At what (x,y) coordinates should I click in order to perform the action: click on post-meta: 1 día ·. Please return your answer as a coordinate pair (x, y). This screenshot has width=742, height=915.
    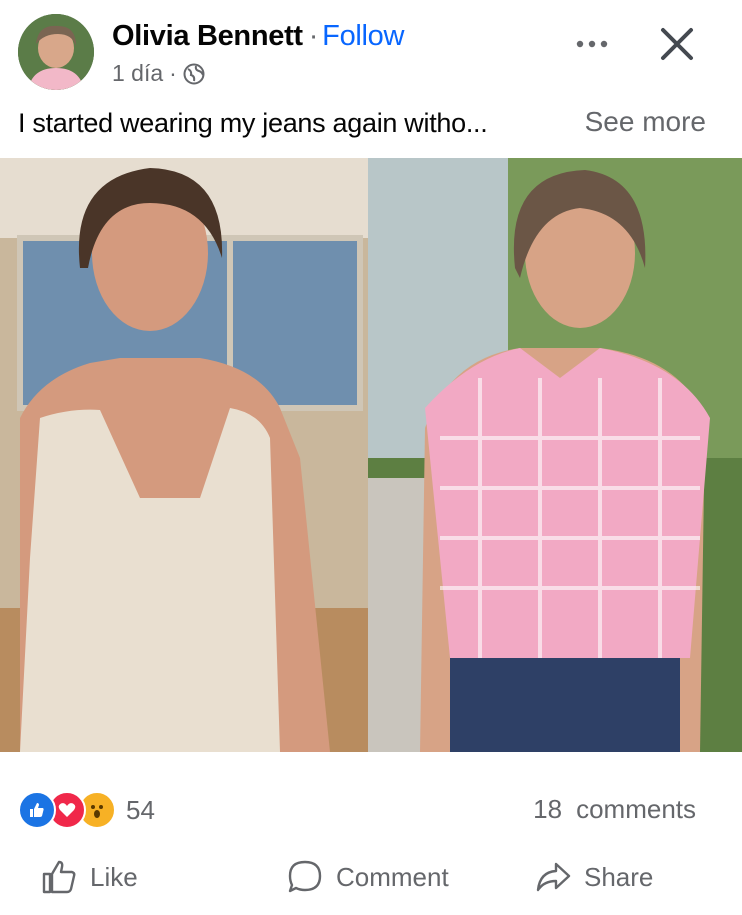
    Looking at the image, I should click on (158, 73).